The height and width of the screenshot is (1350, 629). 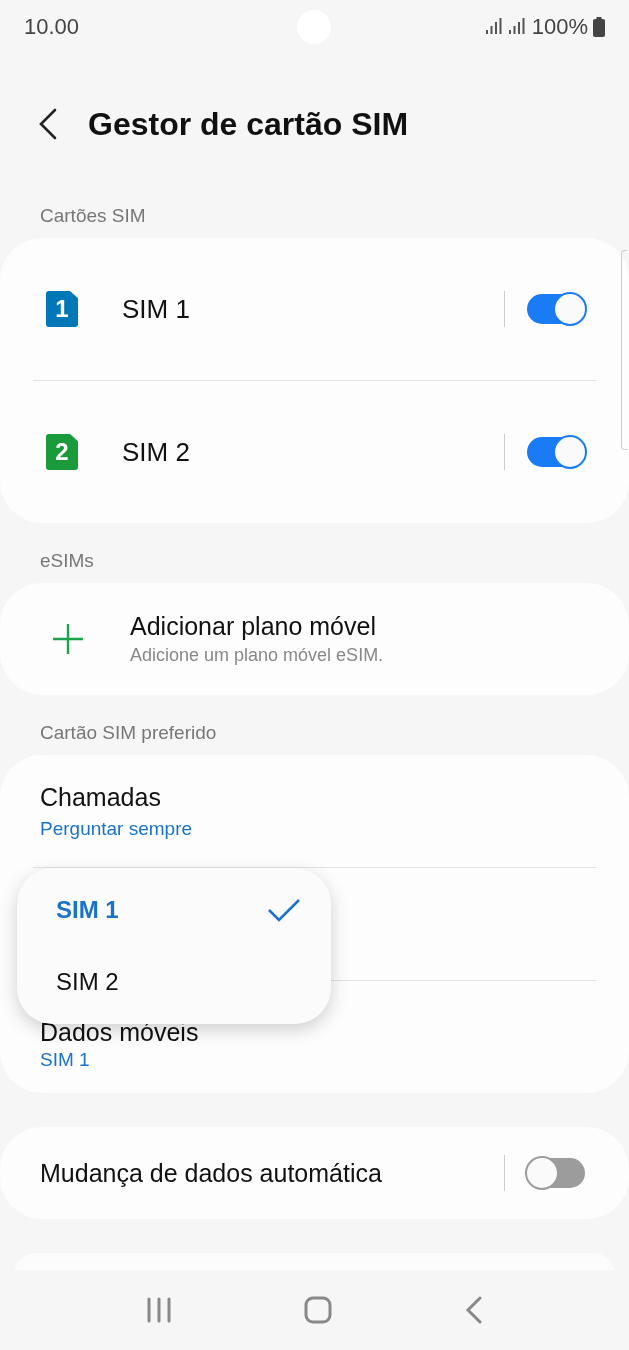 I want to click on sim-icon: 1, so click(x=62, y=309).